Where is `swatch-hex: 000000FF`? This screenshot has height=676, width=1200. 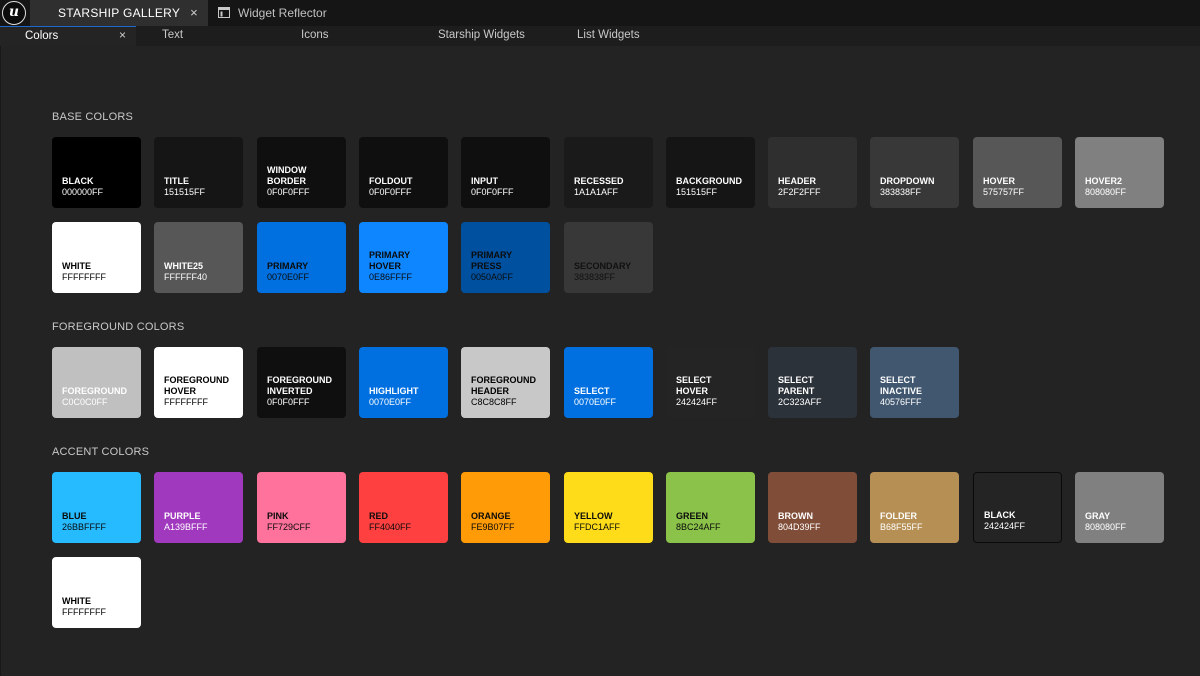
swatch-hex: 000000FF is located at coordinates (83, 192).